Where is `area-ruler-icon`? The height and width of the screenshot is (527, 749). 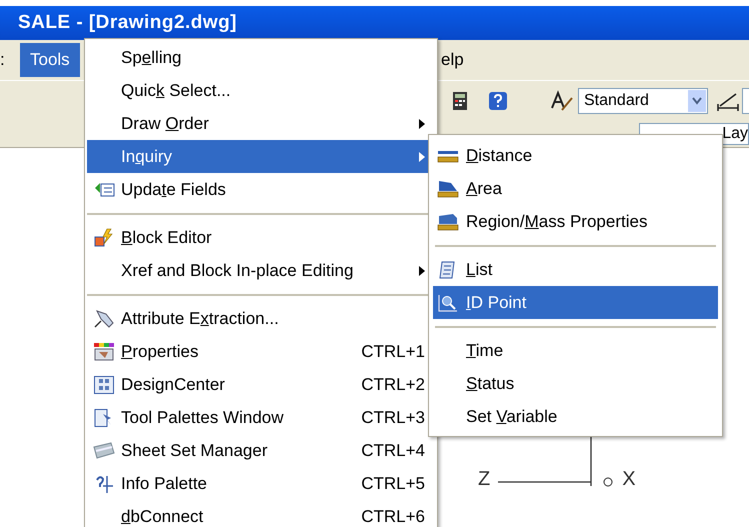 area-ruler-icon is located at coordinates (448, 188).